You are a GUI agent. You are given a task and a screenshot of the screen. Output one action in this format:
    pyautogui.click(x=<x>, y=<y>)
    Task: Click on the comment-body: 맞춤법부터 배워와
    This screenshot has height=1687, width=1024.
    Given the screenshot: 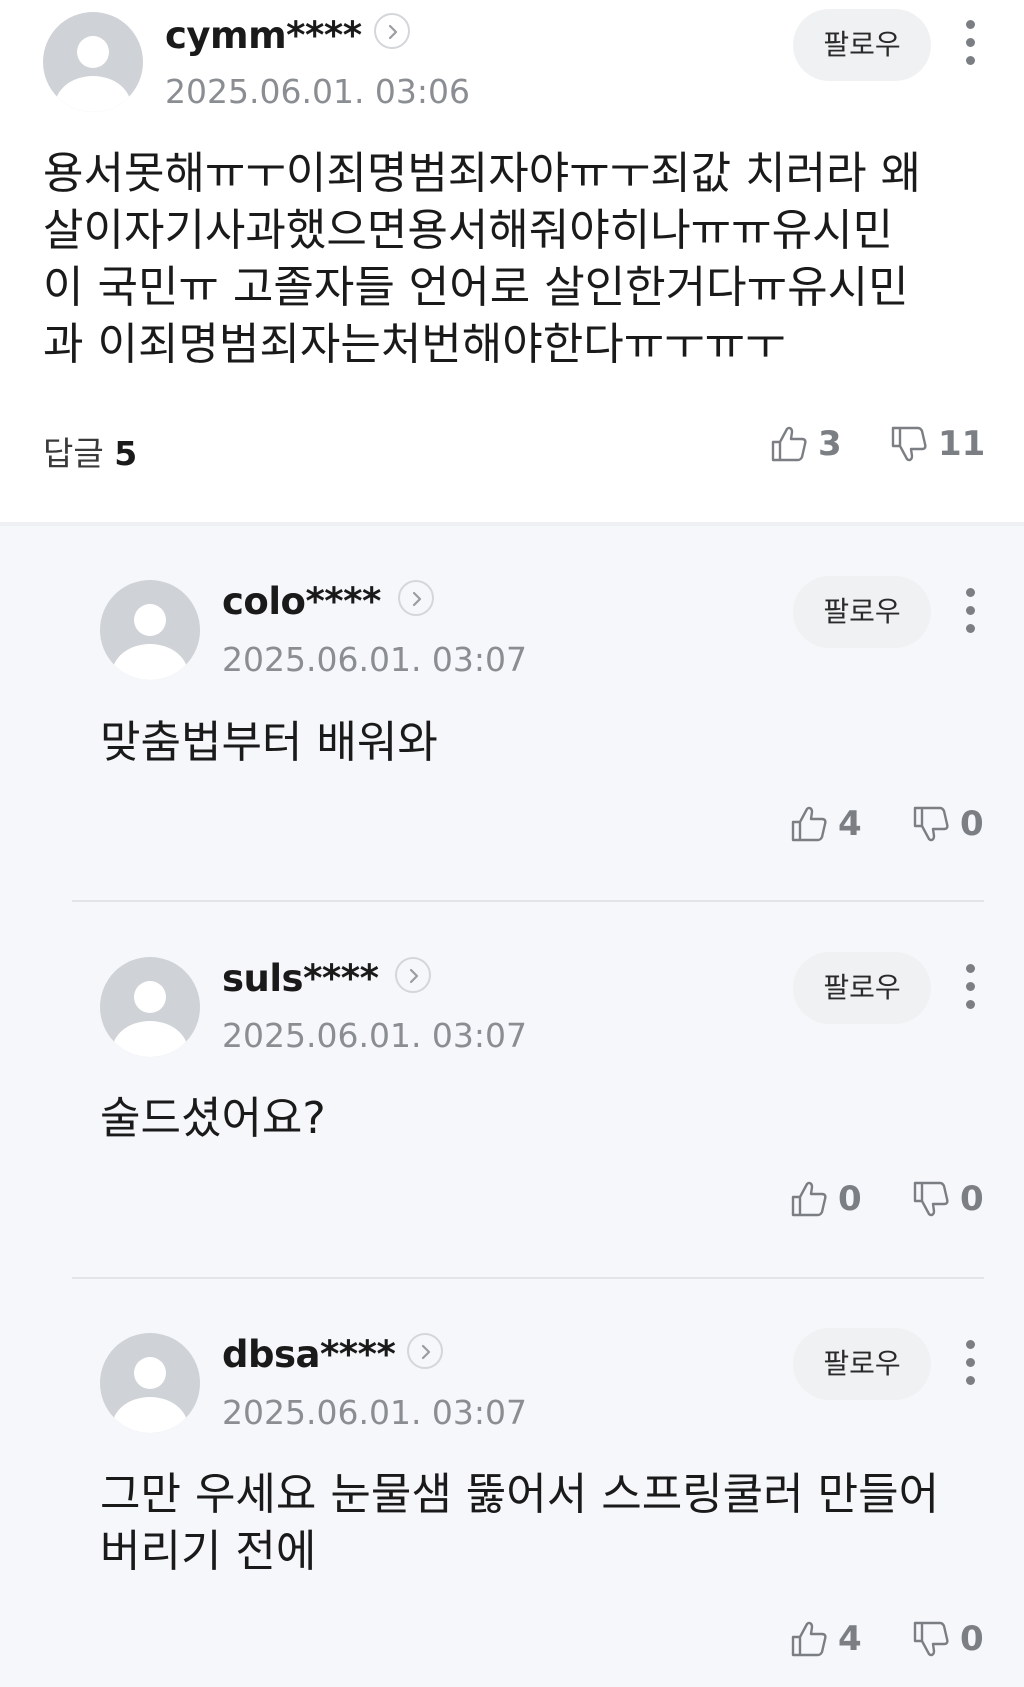 What is the action you would take?
    pyautogui.click(x=269, y=742)
    